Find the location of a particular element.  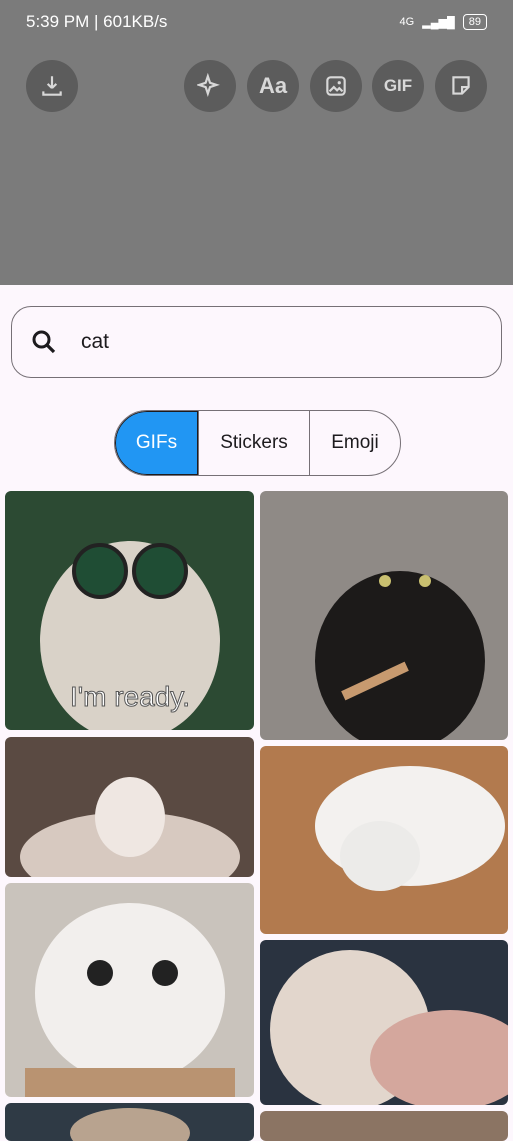

gif-thumbnail: I'm ready. is located at coordinates (129, 610).